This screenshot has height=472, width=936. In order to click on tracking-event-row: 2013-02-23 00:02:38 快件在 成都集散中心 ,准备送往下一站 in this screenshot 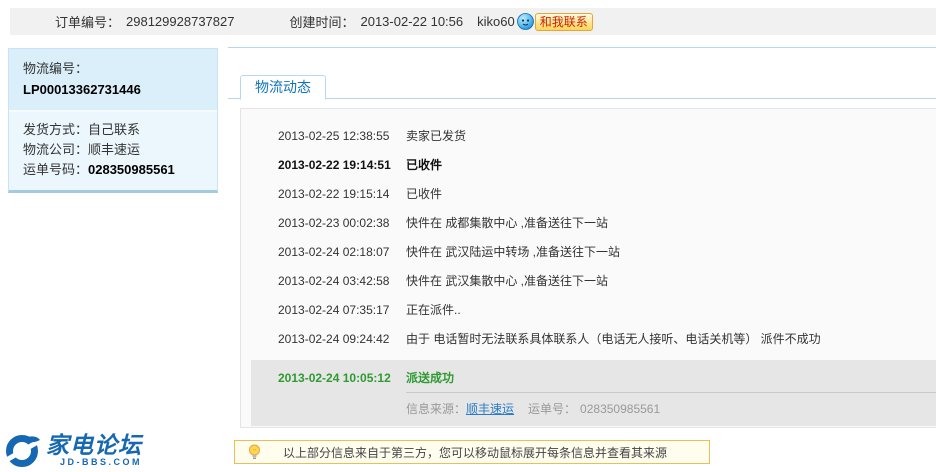, I will do `click(588, 223)`.